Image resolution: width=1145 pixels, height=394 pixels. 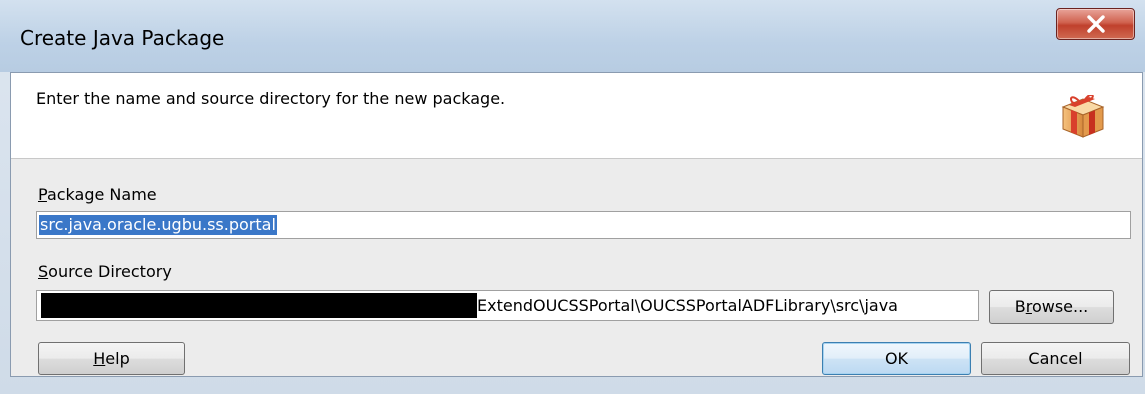 I want to click on help-label-mnemonic: H, so click(x=99, y=358).